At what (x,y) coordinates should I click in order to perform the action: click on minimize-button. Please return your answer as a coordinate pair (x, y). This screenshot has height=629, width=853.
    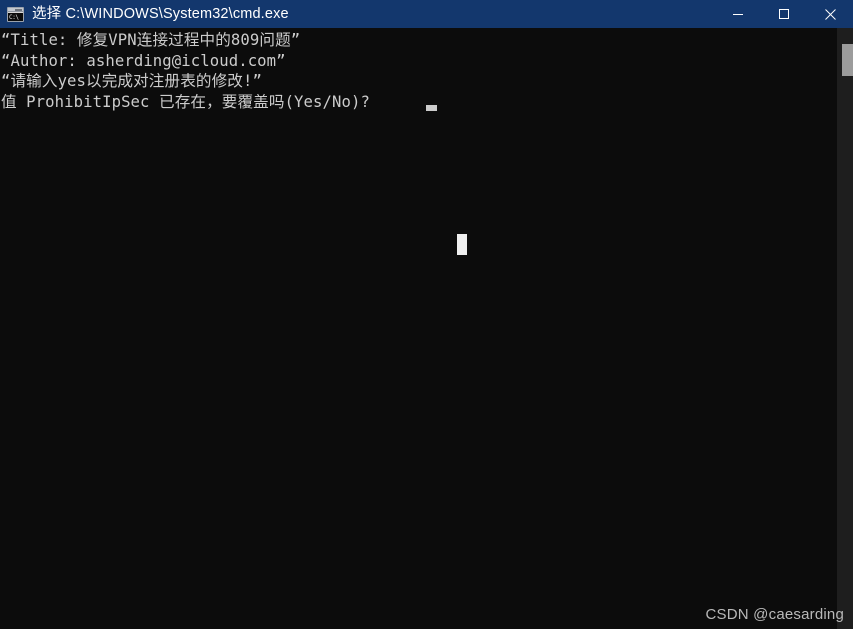
    Looking at the image, I should click on (738, 14).